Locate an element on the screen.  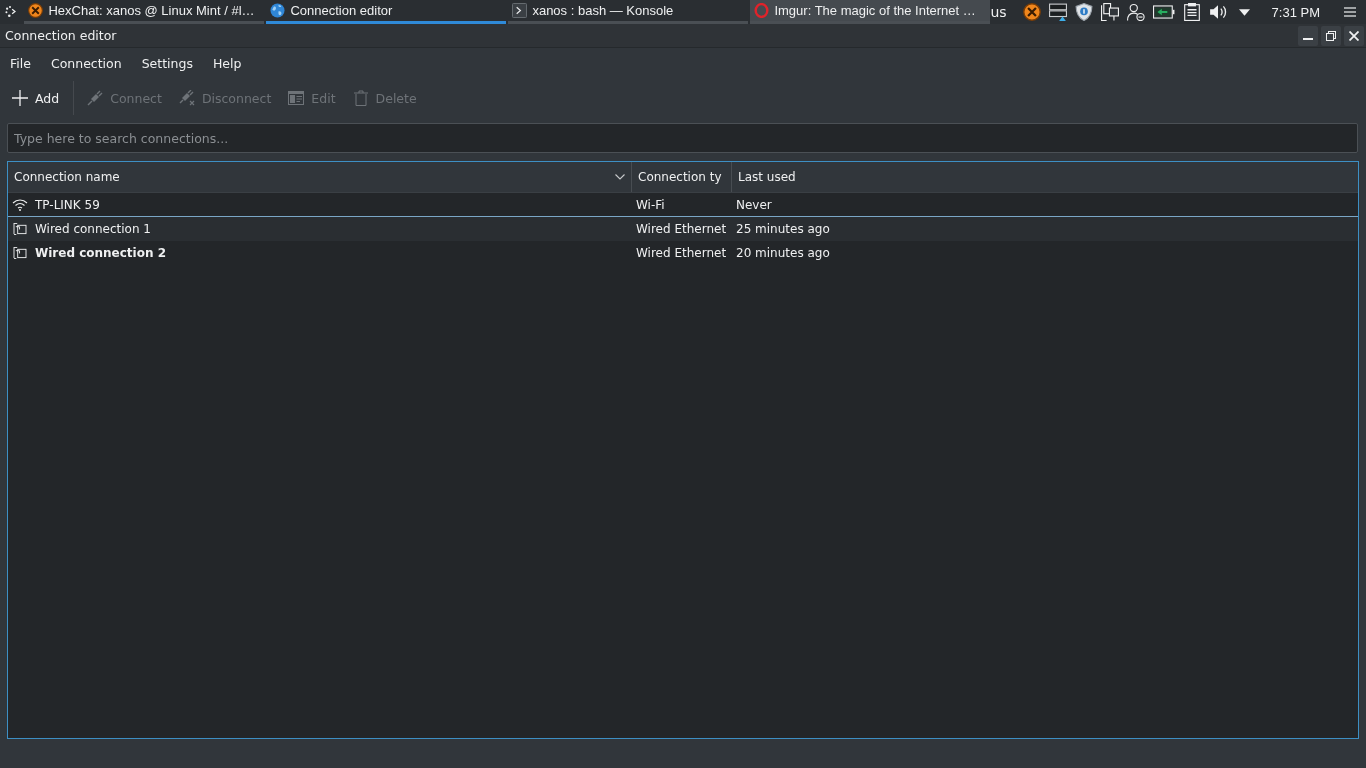
display-icon is located at coordinates (1057, 12).